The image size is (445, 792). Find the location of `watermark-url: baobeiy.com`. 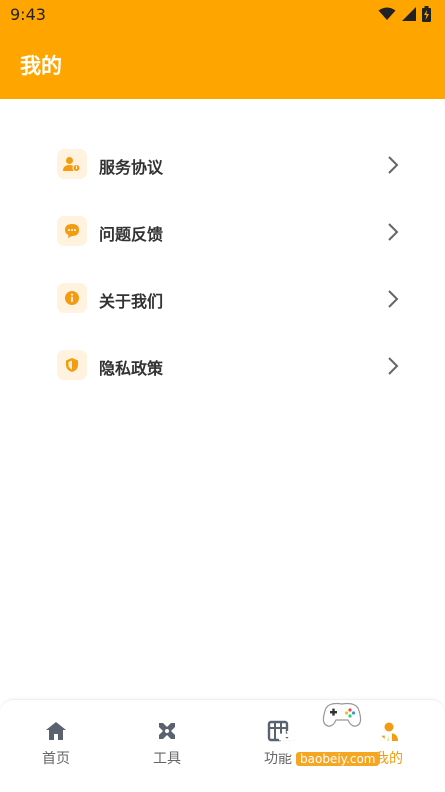

watermark-url: baobeiy.com is located at coordinates (338, 759).